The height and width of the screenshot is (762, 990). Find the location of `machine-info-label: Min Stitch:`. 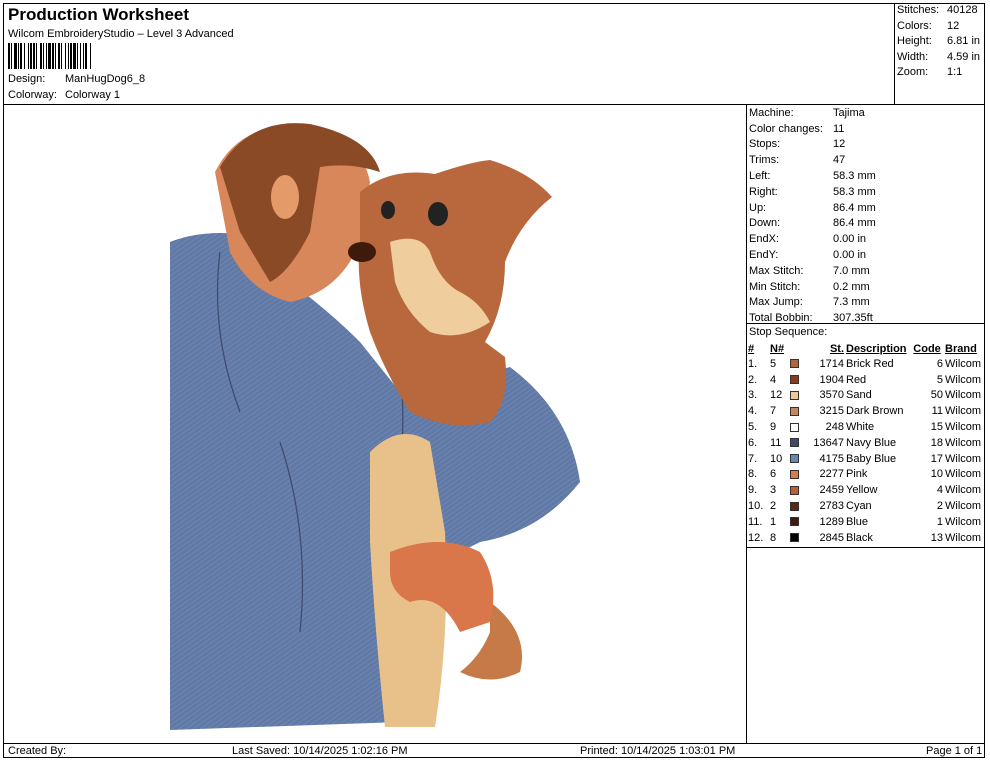

machine-info-label: Min Stitch: is located at coordinates (775, 286).